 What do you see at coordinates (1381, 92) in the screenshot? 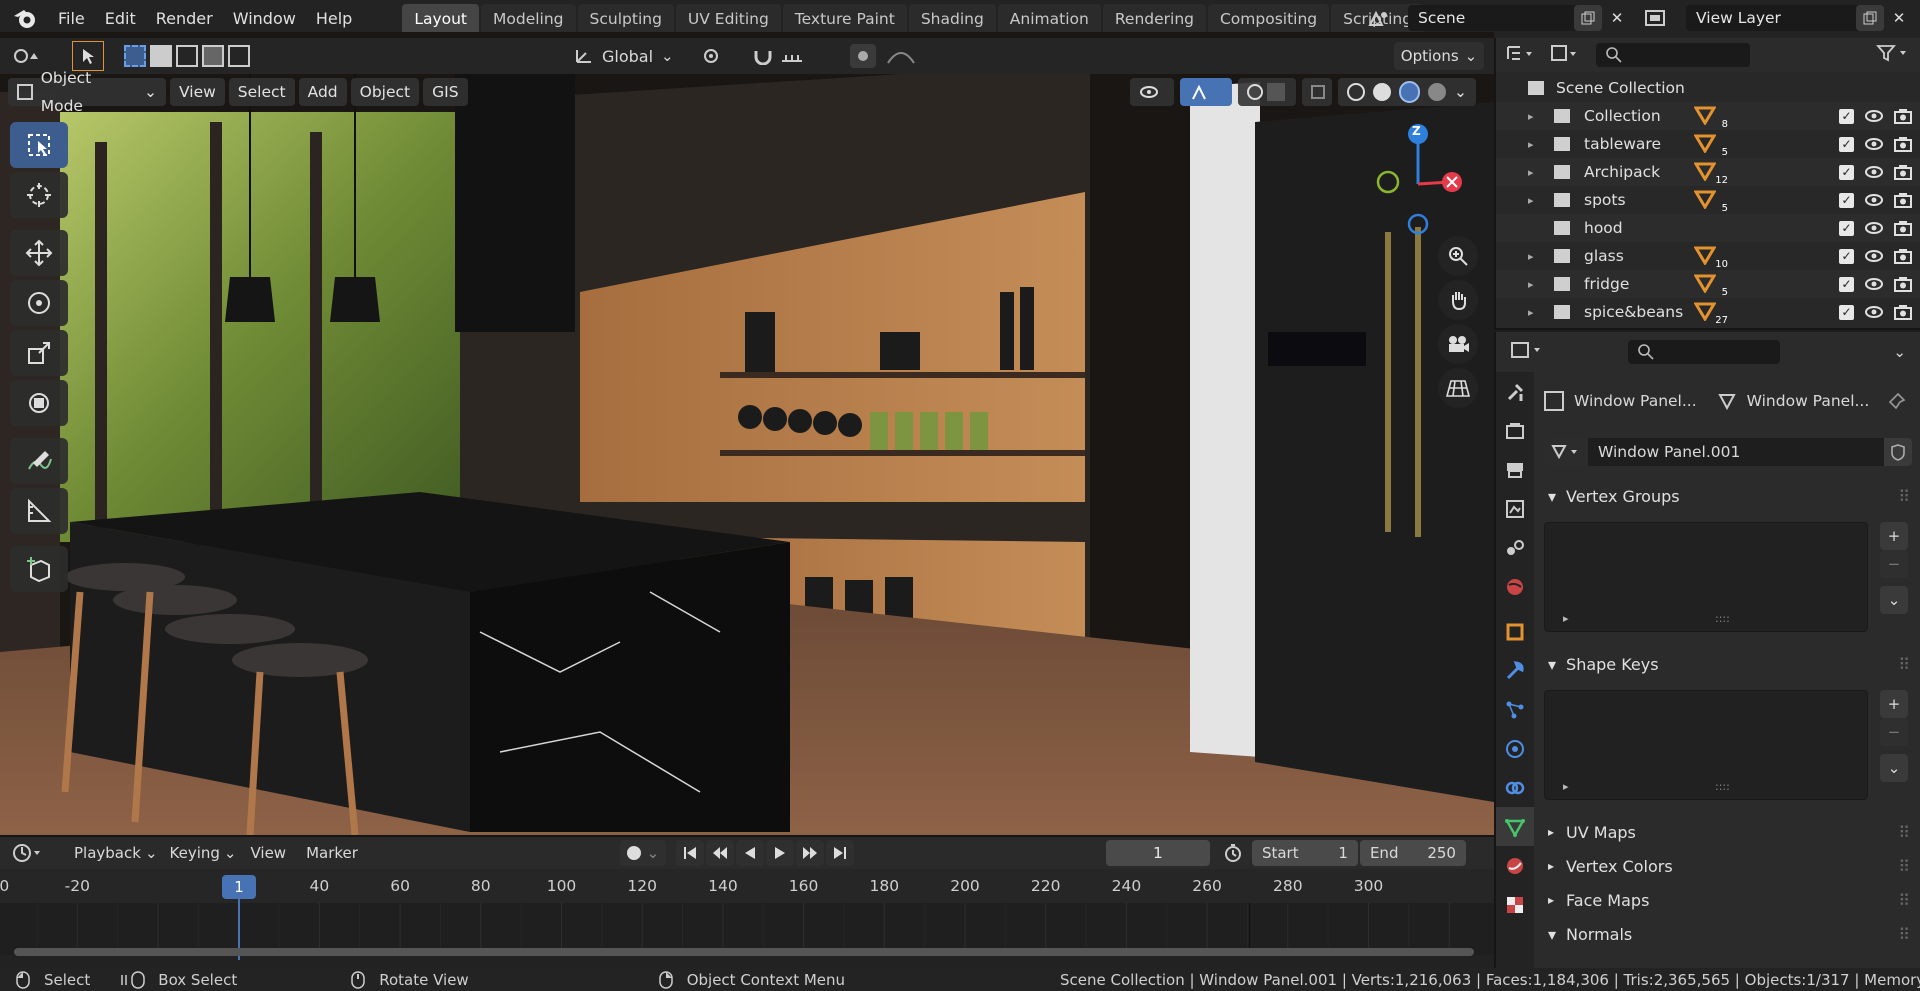
I see `solid-shading-icon` at bounding box center [1381, 92].